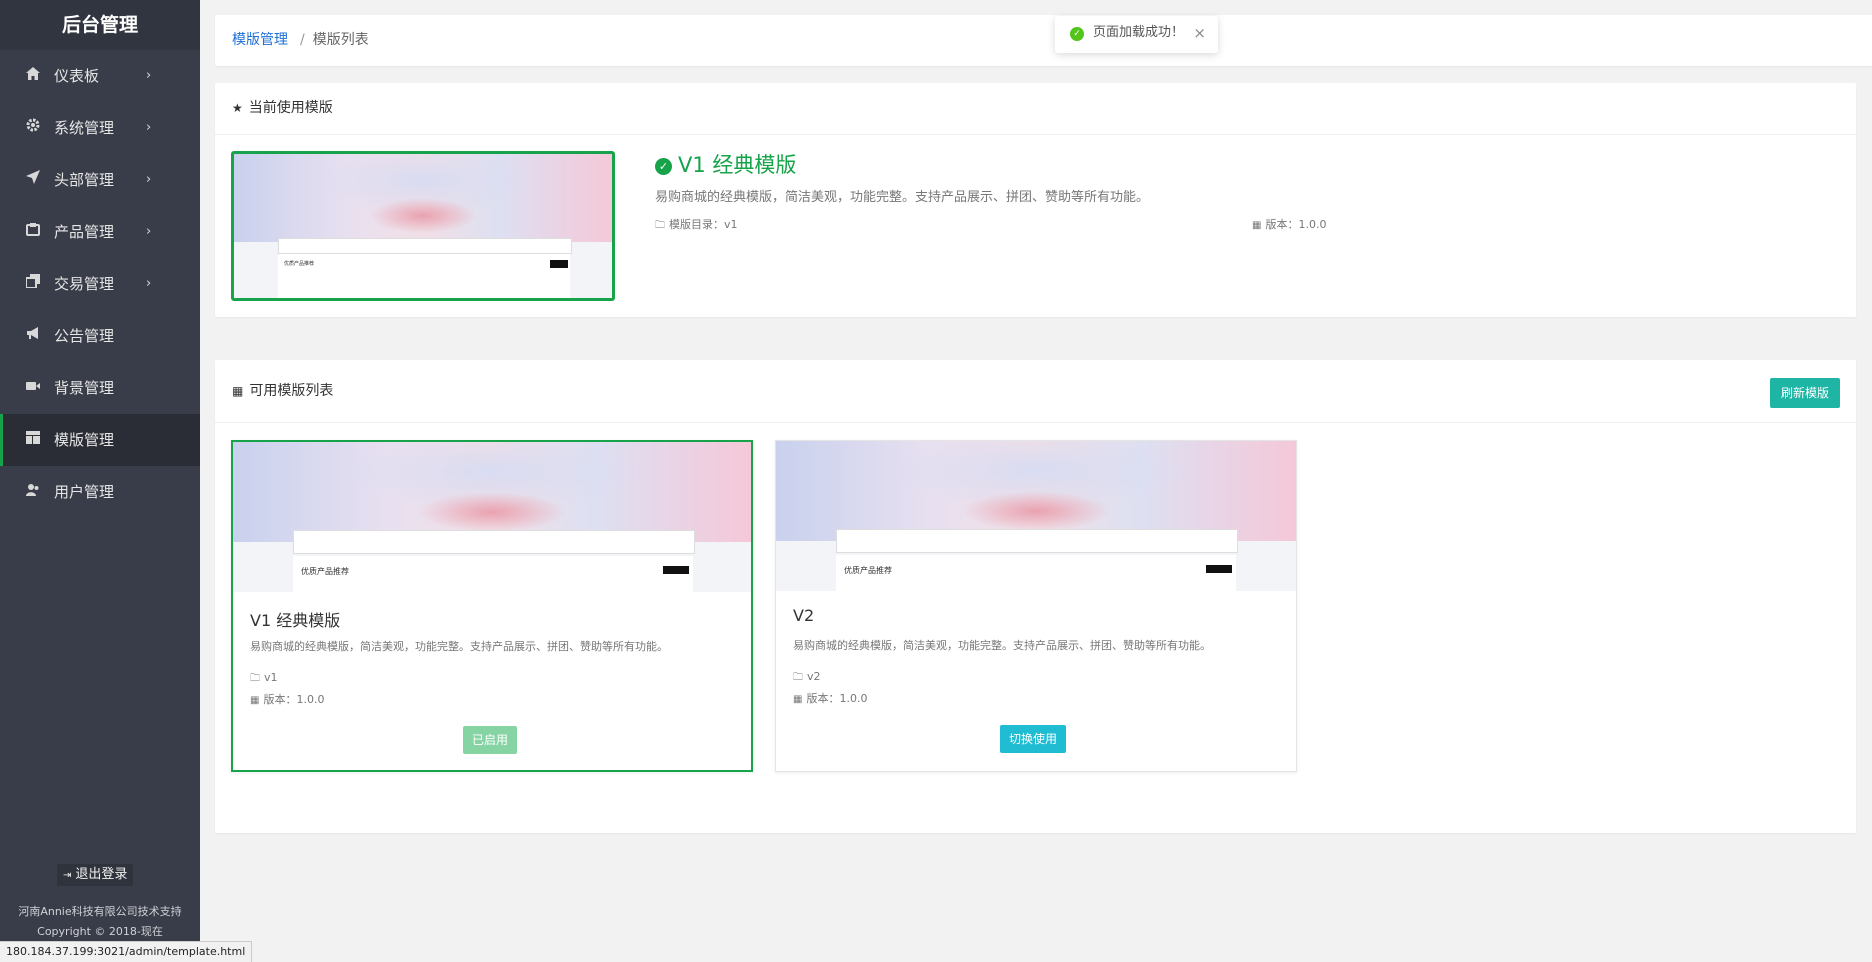 This screenshot has width=1872, height=962. I want to click on logout-icon: ⇥, so click(67, 875).